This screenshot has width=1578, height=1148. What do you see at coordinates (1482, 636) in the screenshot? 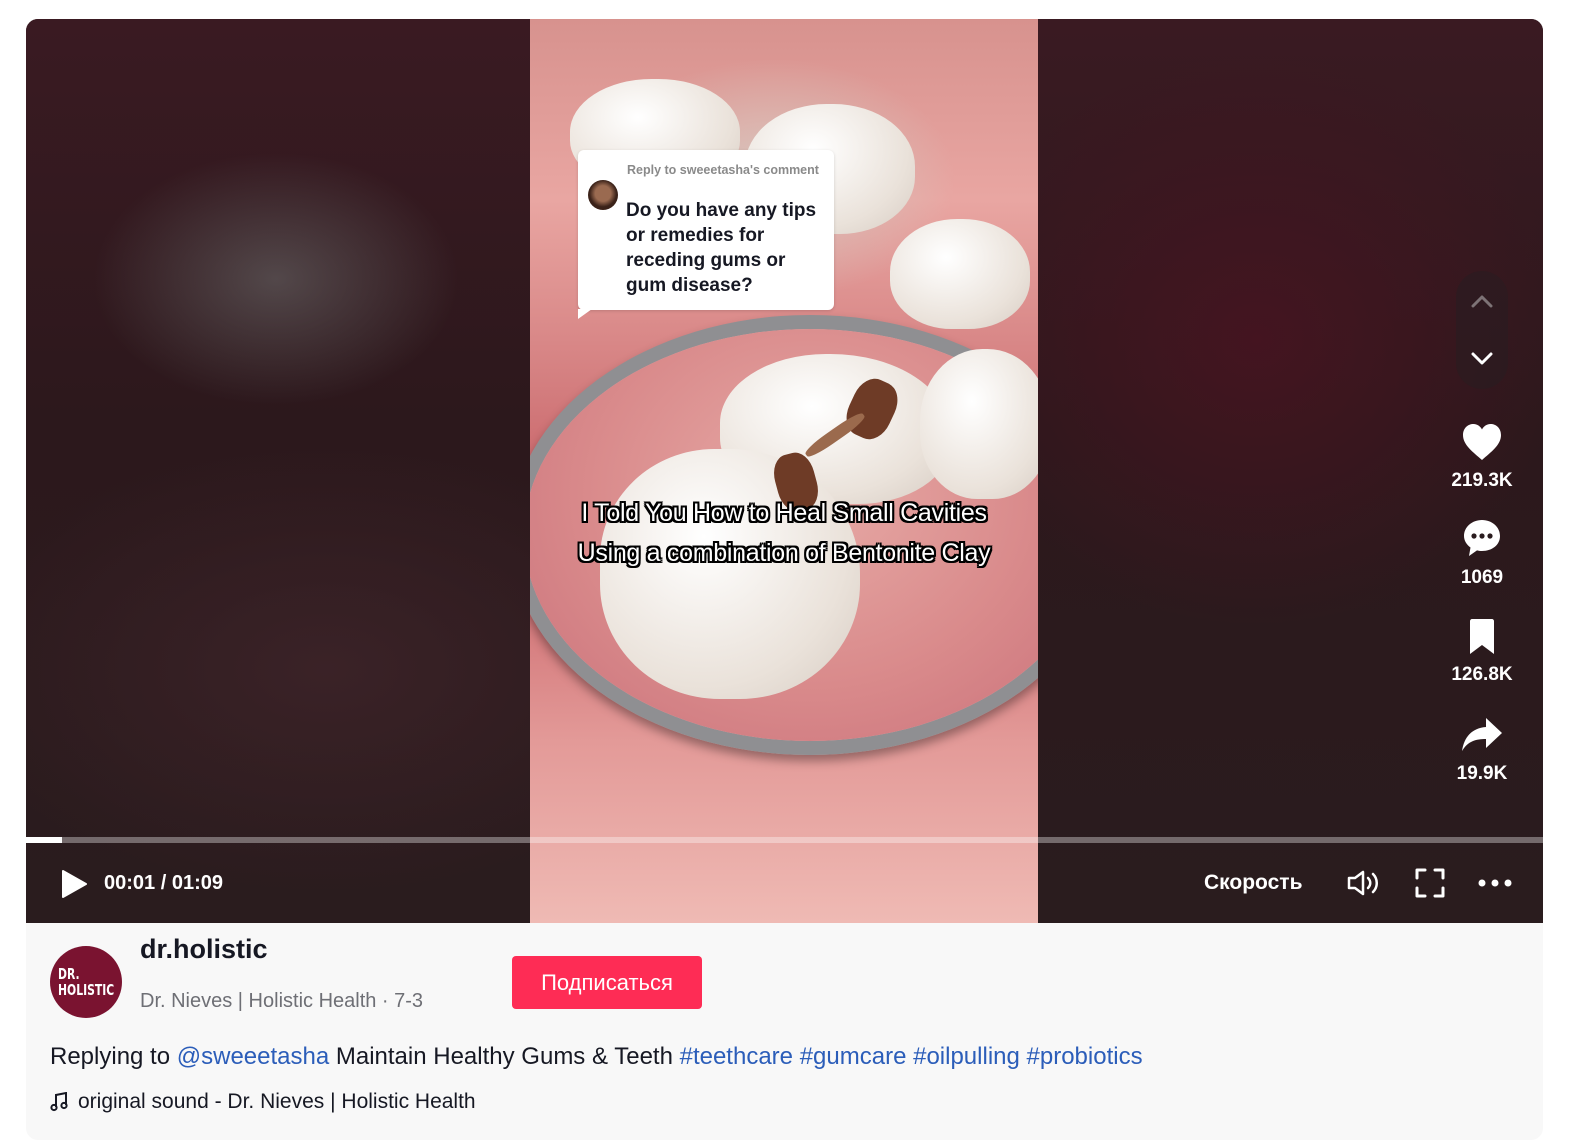
I see `bookmark-icon` at bounding box center [1482, 636].